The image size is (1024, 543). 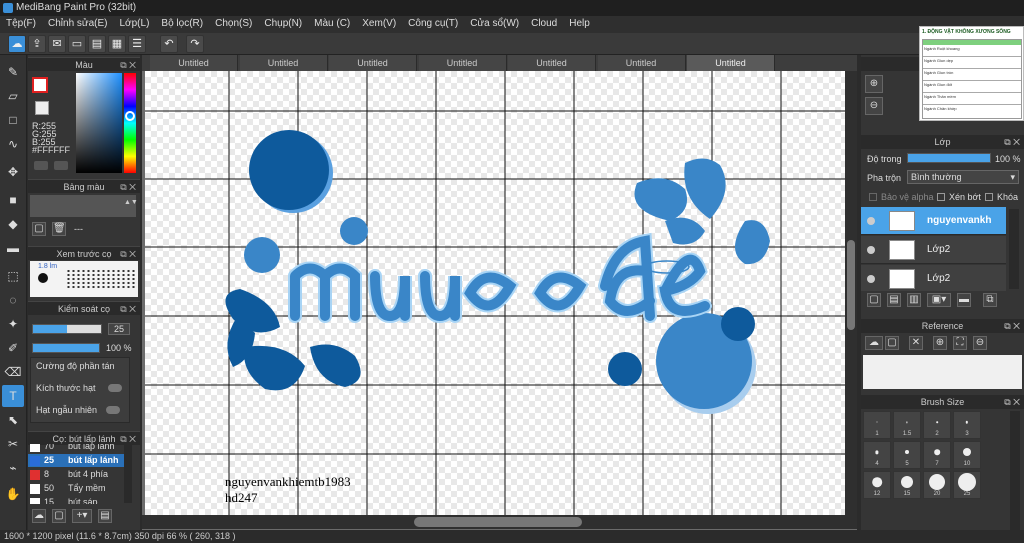 I want to click on hue-handle, so click(x=130, y=116).